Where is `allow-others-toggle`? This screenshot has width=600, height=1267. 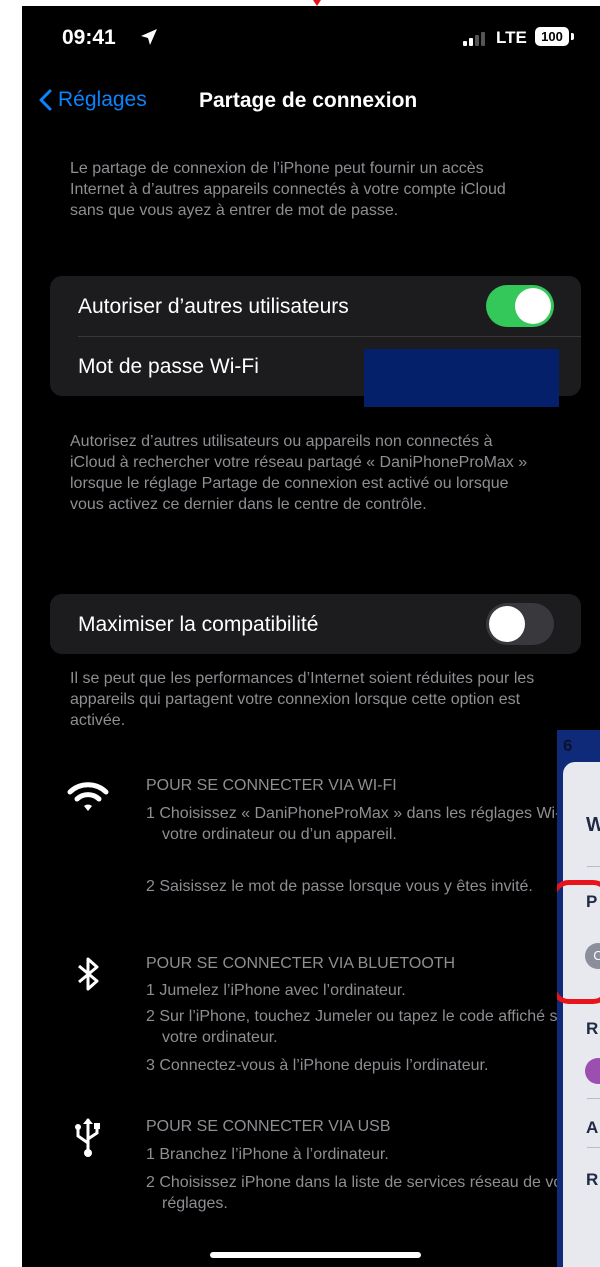 allow-others-toggle is located at coordinates (520, 306).